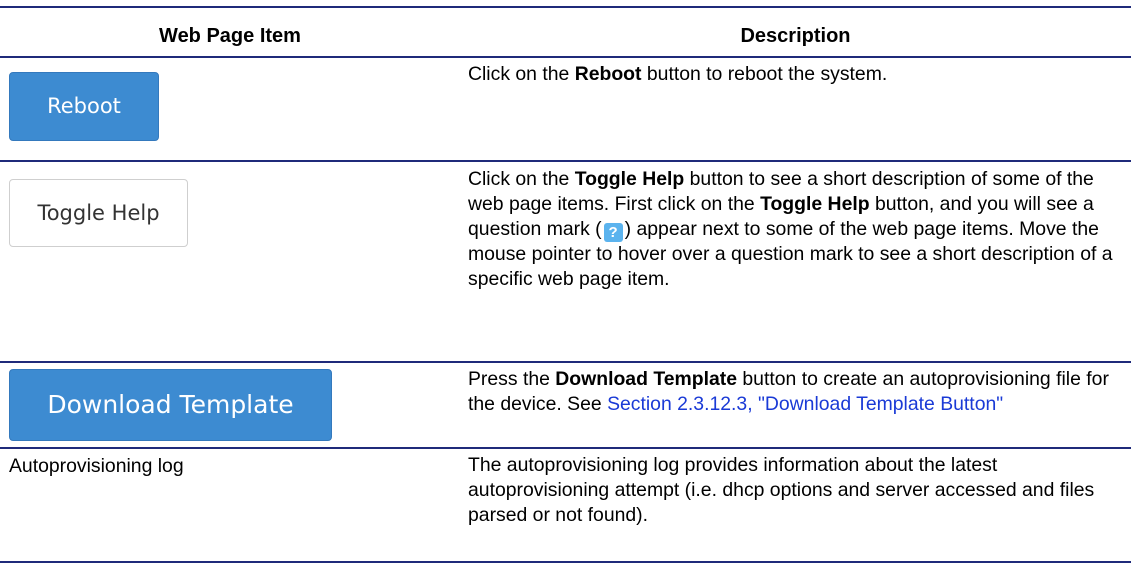  What do you see at coordinates (565, 562) in the screenshot?
I see `table-bottom-rule` at bounding box center [565, 562].